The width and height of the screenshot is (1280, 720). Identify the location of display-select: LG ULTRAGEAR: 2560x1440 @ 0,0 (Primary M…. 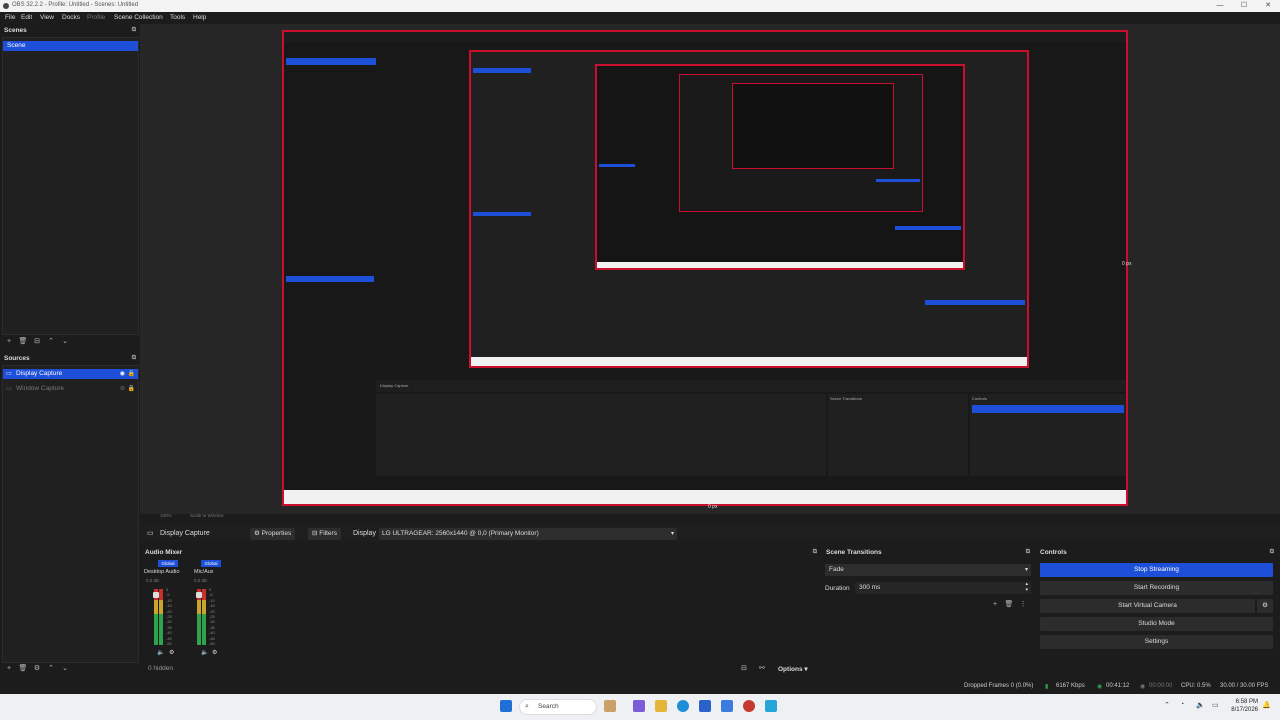
(528, 534).